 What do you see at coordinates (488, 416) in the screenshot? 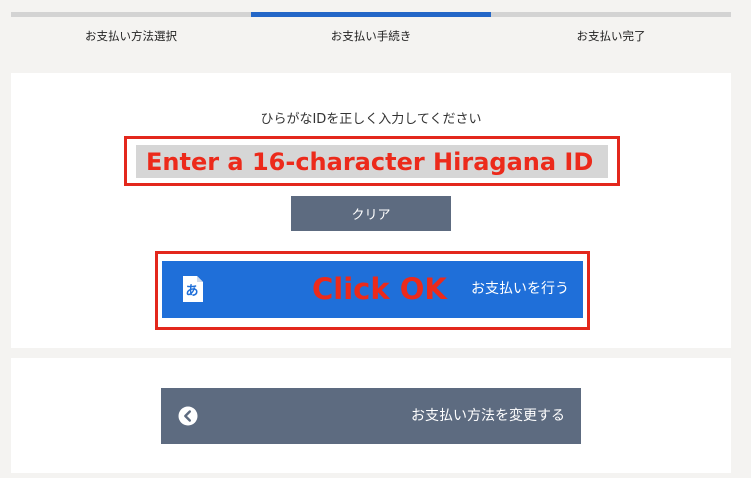
I see `change-payment-method-label: お支払い方法を変更する` at bounding box center [488, 416].